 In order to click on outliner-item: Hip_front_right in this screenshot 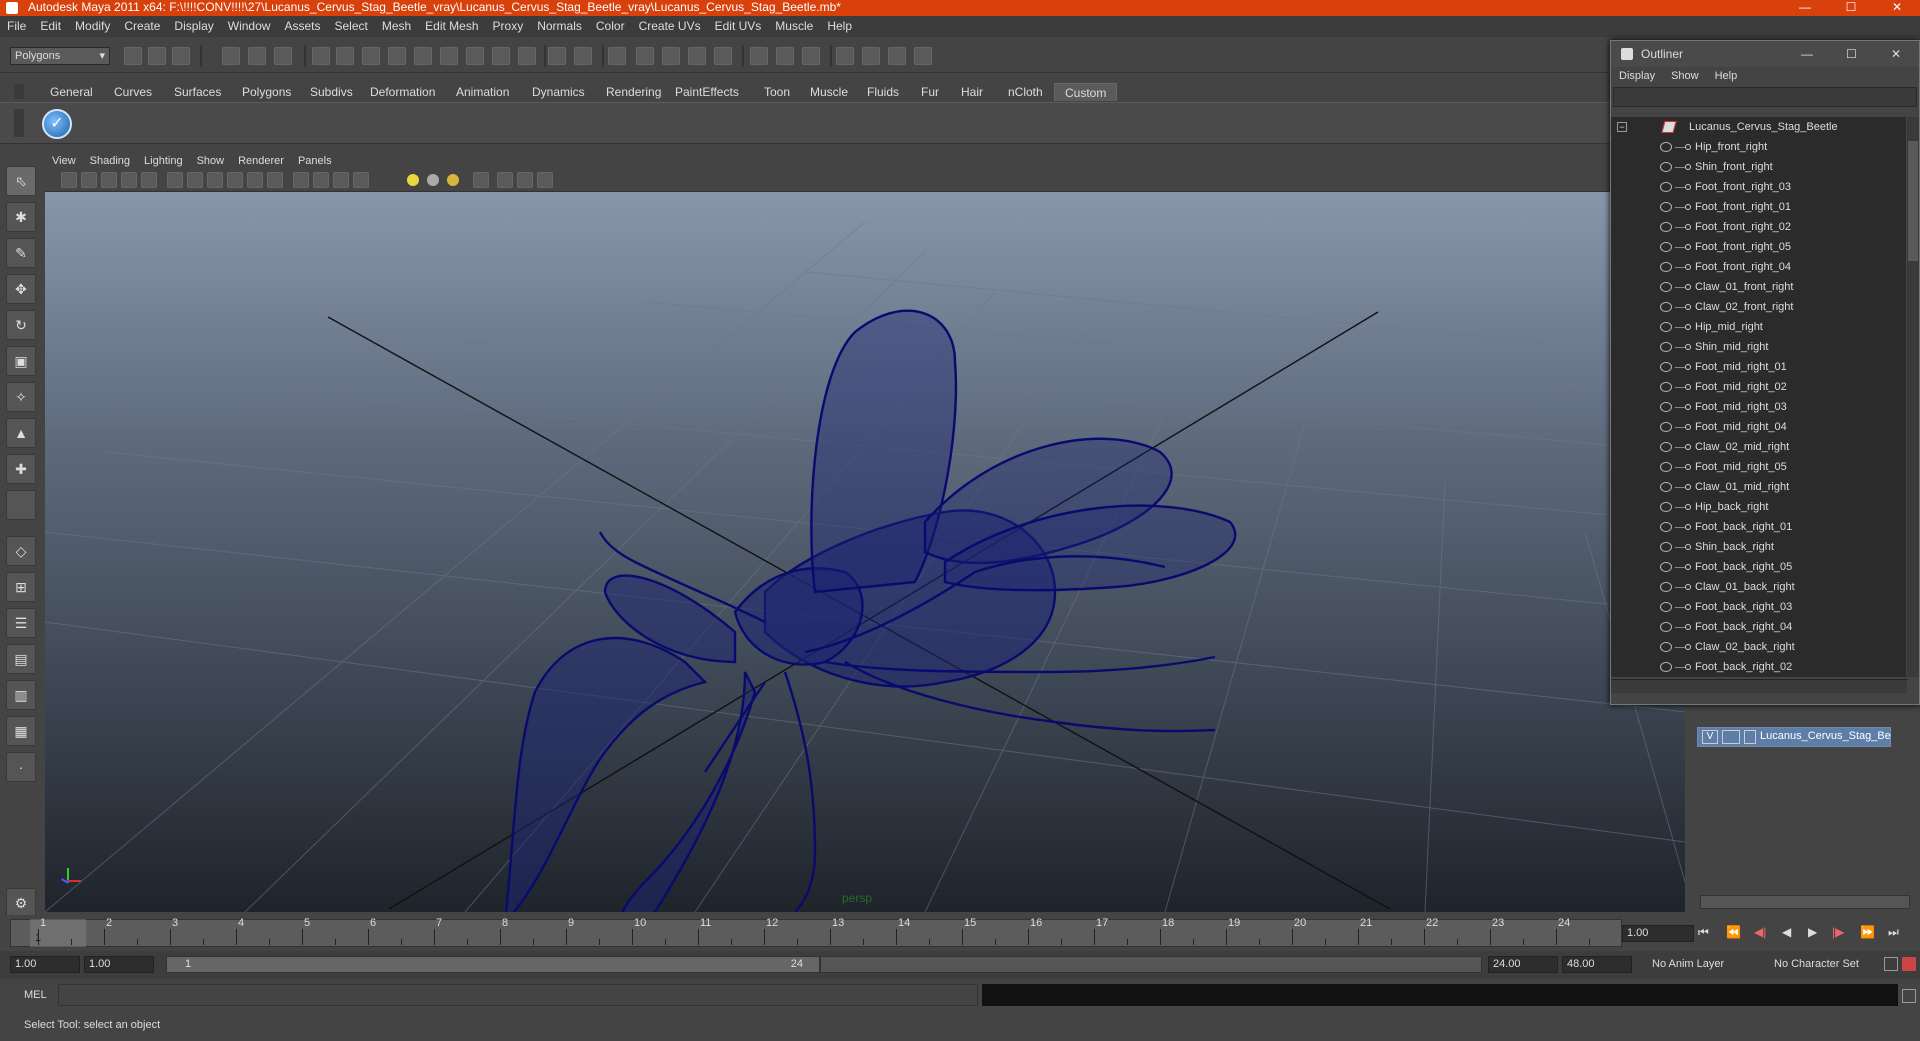, I will do `click(1758, 147)`.